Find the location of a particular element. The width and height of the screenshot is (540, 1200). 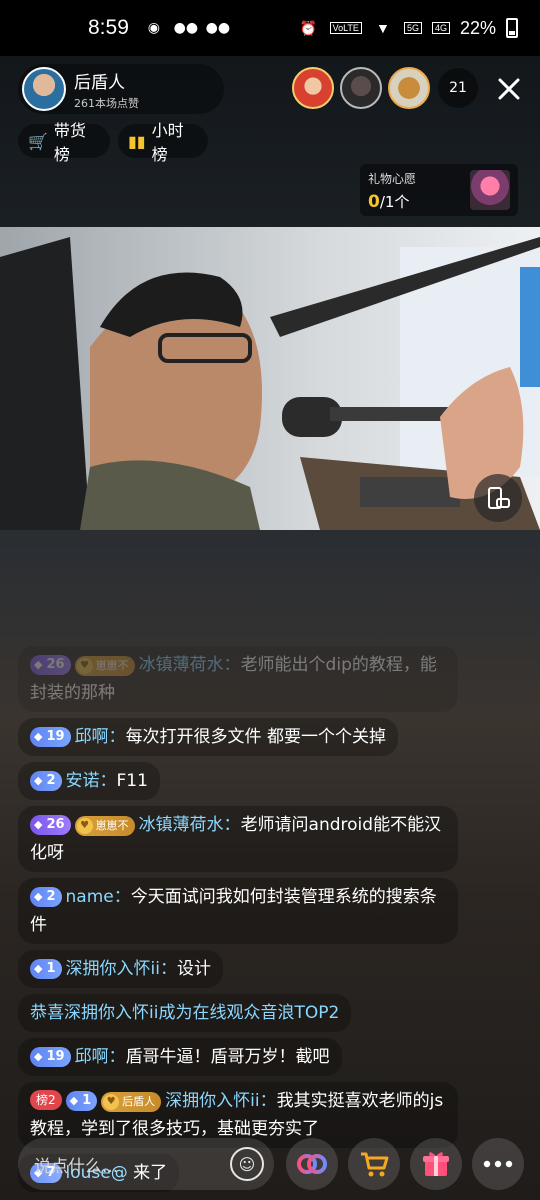

chat-username: 安诺： is located at coordinates (91, 781).